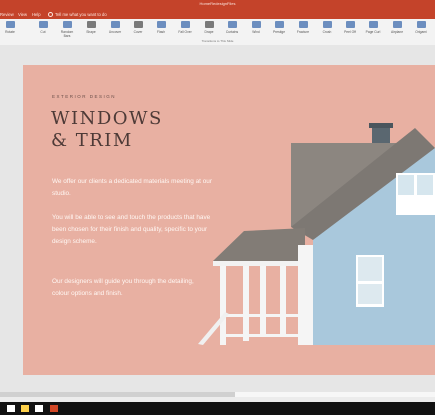 The width and height of the screenshot is (435, 415). What do you see at coordinates (25, 408) in the screenshot?
I see `file-explorer-icon` at bounding box center [25, 408].